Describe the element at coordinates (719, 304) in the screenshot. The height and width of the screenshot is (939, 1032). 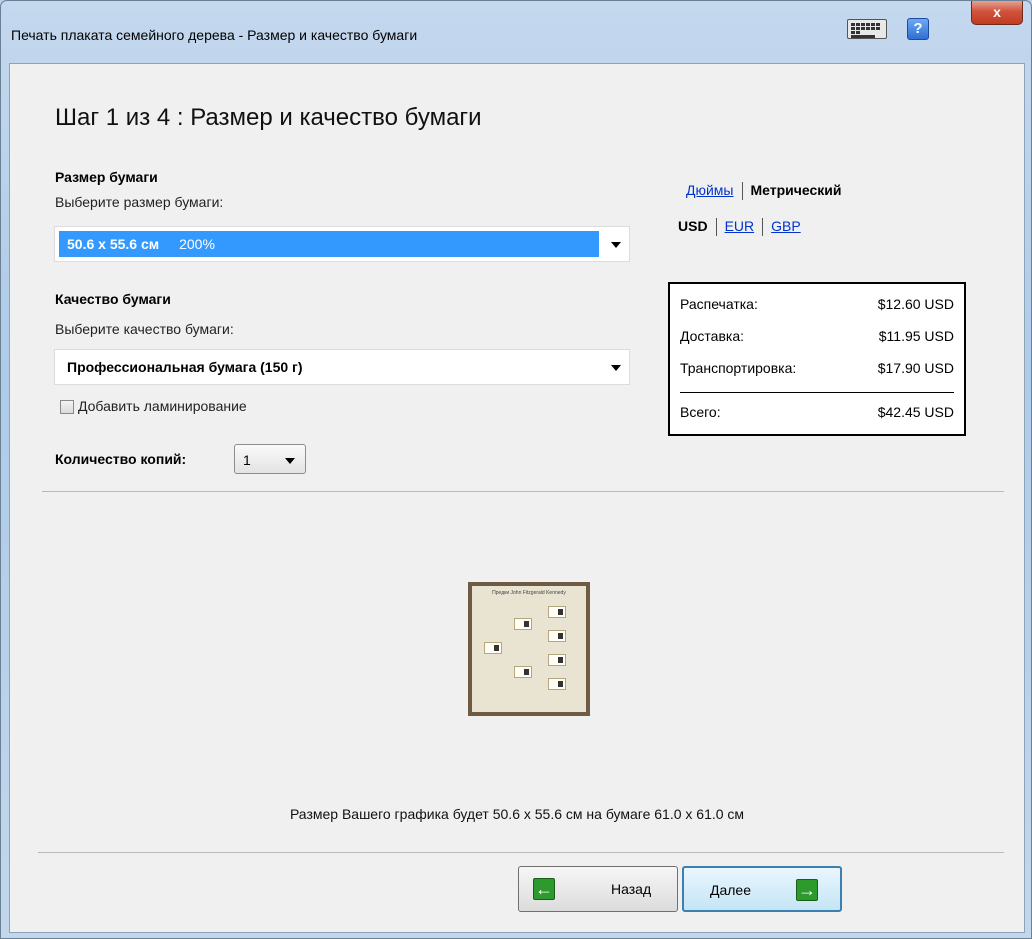
I see `price-label: Распечатка:` at that location.